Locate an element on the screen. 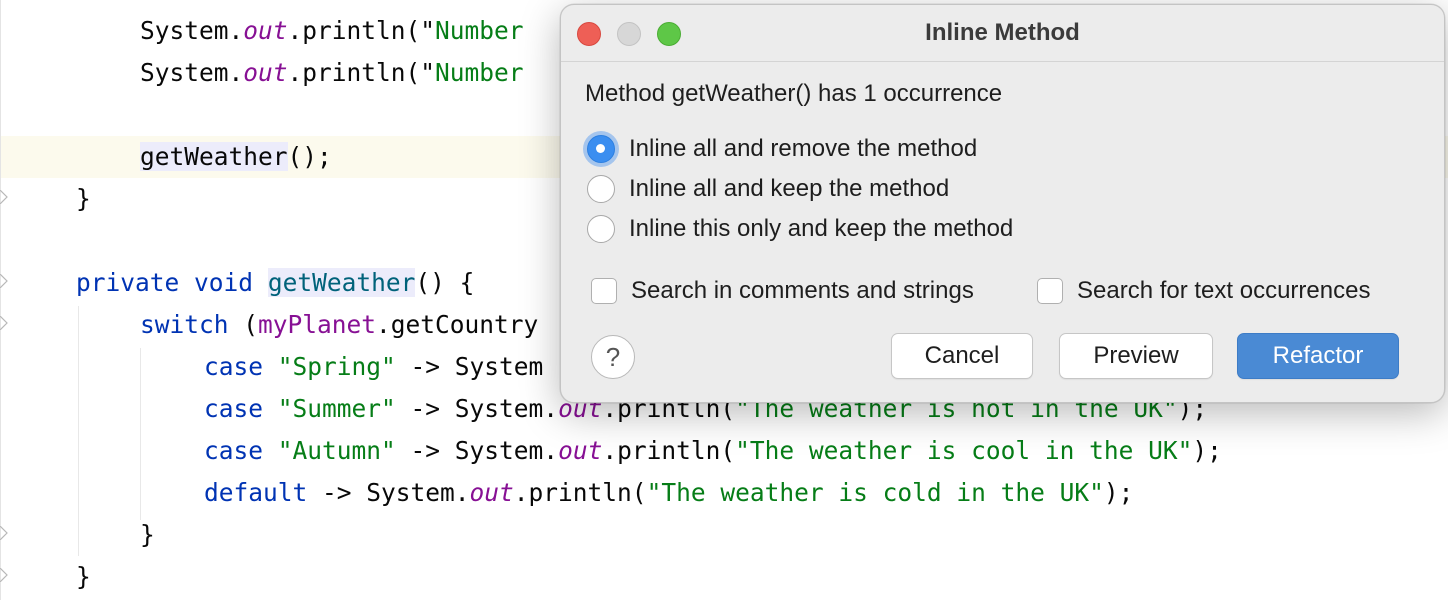 The image size is (1448, 600). checkbox-search-text: Search for text occurrences is located at coordinates (1203, 291).